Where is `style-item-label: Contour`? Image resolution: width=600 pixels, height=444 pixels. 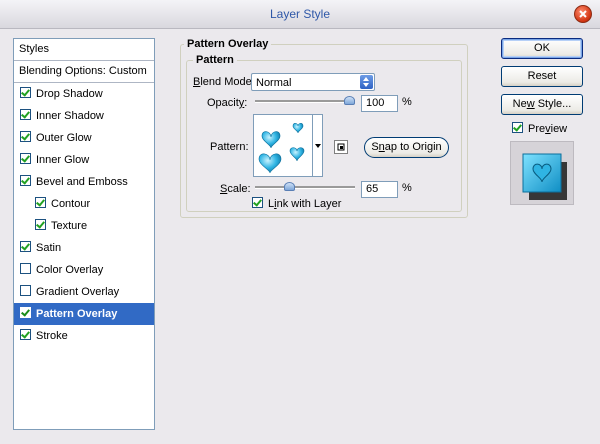 style-item-label: Contour is located at coordinates (71, 204).